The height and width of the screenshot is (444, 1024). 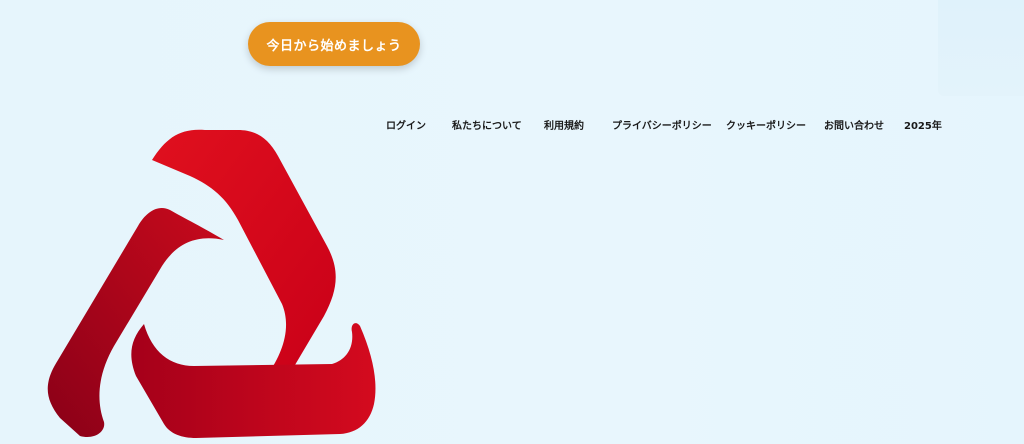 I want to click on logo-bottom-arm, so click(x=253, y=380).